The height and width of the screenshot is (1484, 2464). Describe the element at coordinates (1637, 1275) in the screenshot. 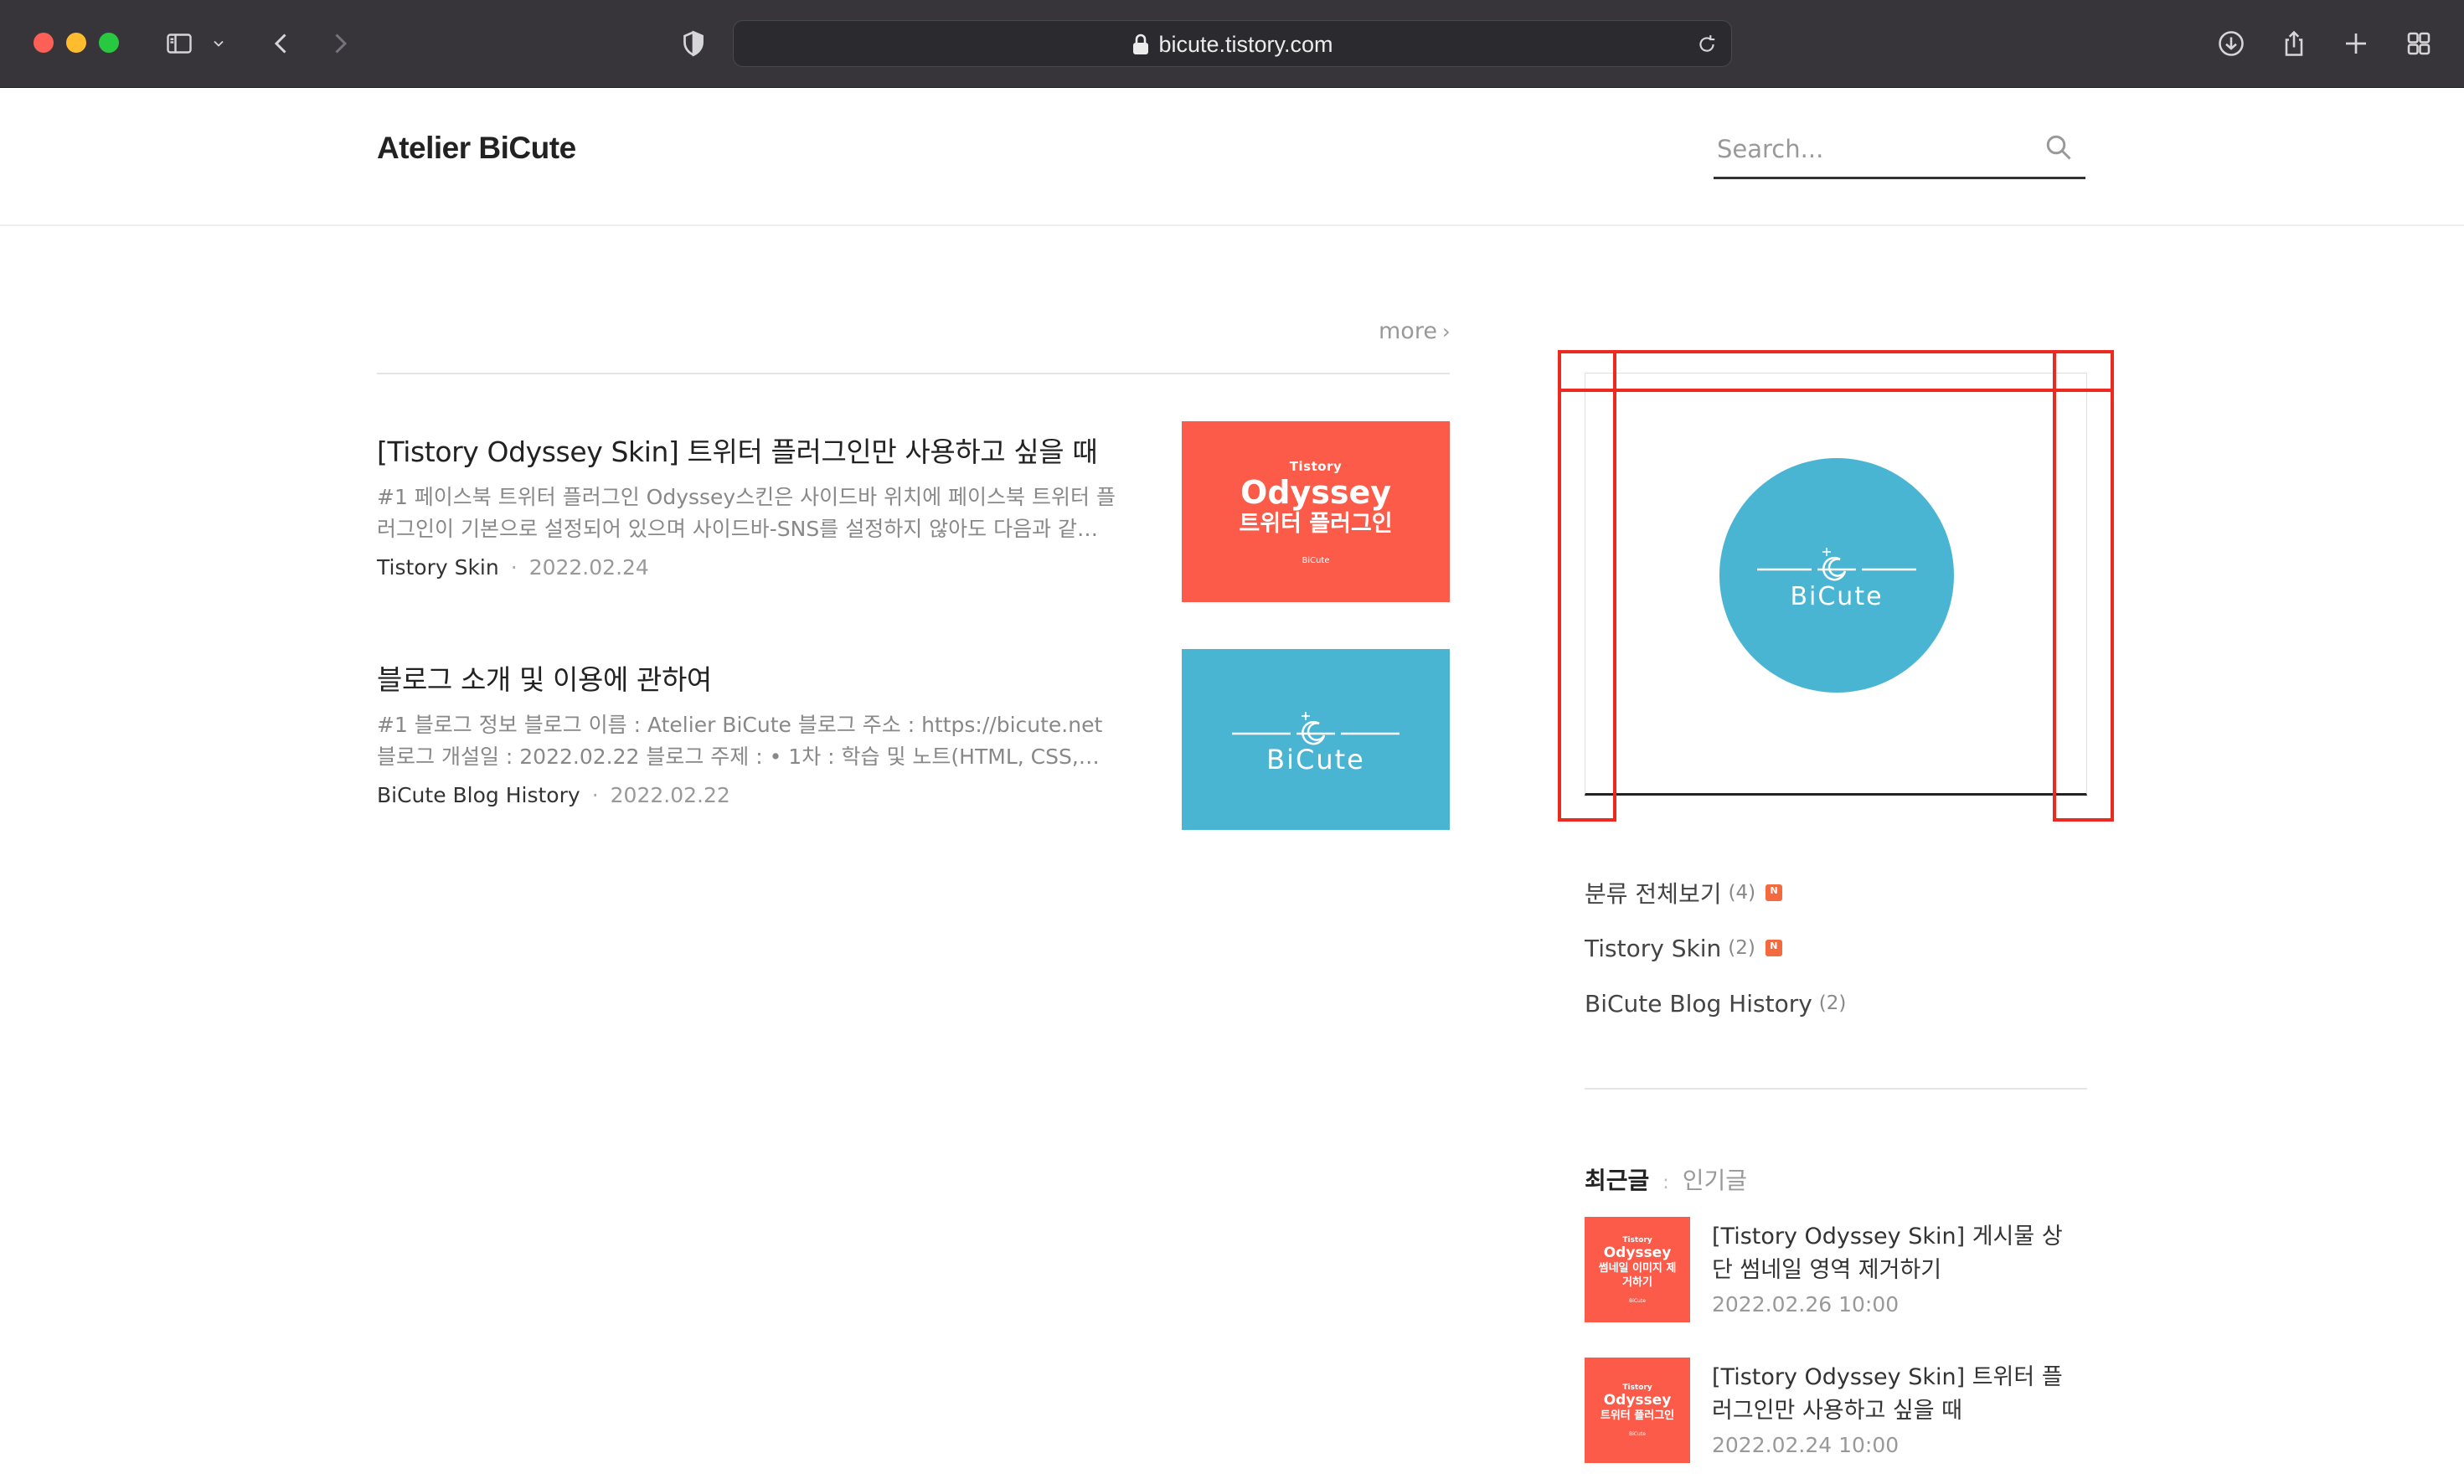

I see `thumb-korean-text: 썸네일 이미지 제거하기` at that location.